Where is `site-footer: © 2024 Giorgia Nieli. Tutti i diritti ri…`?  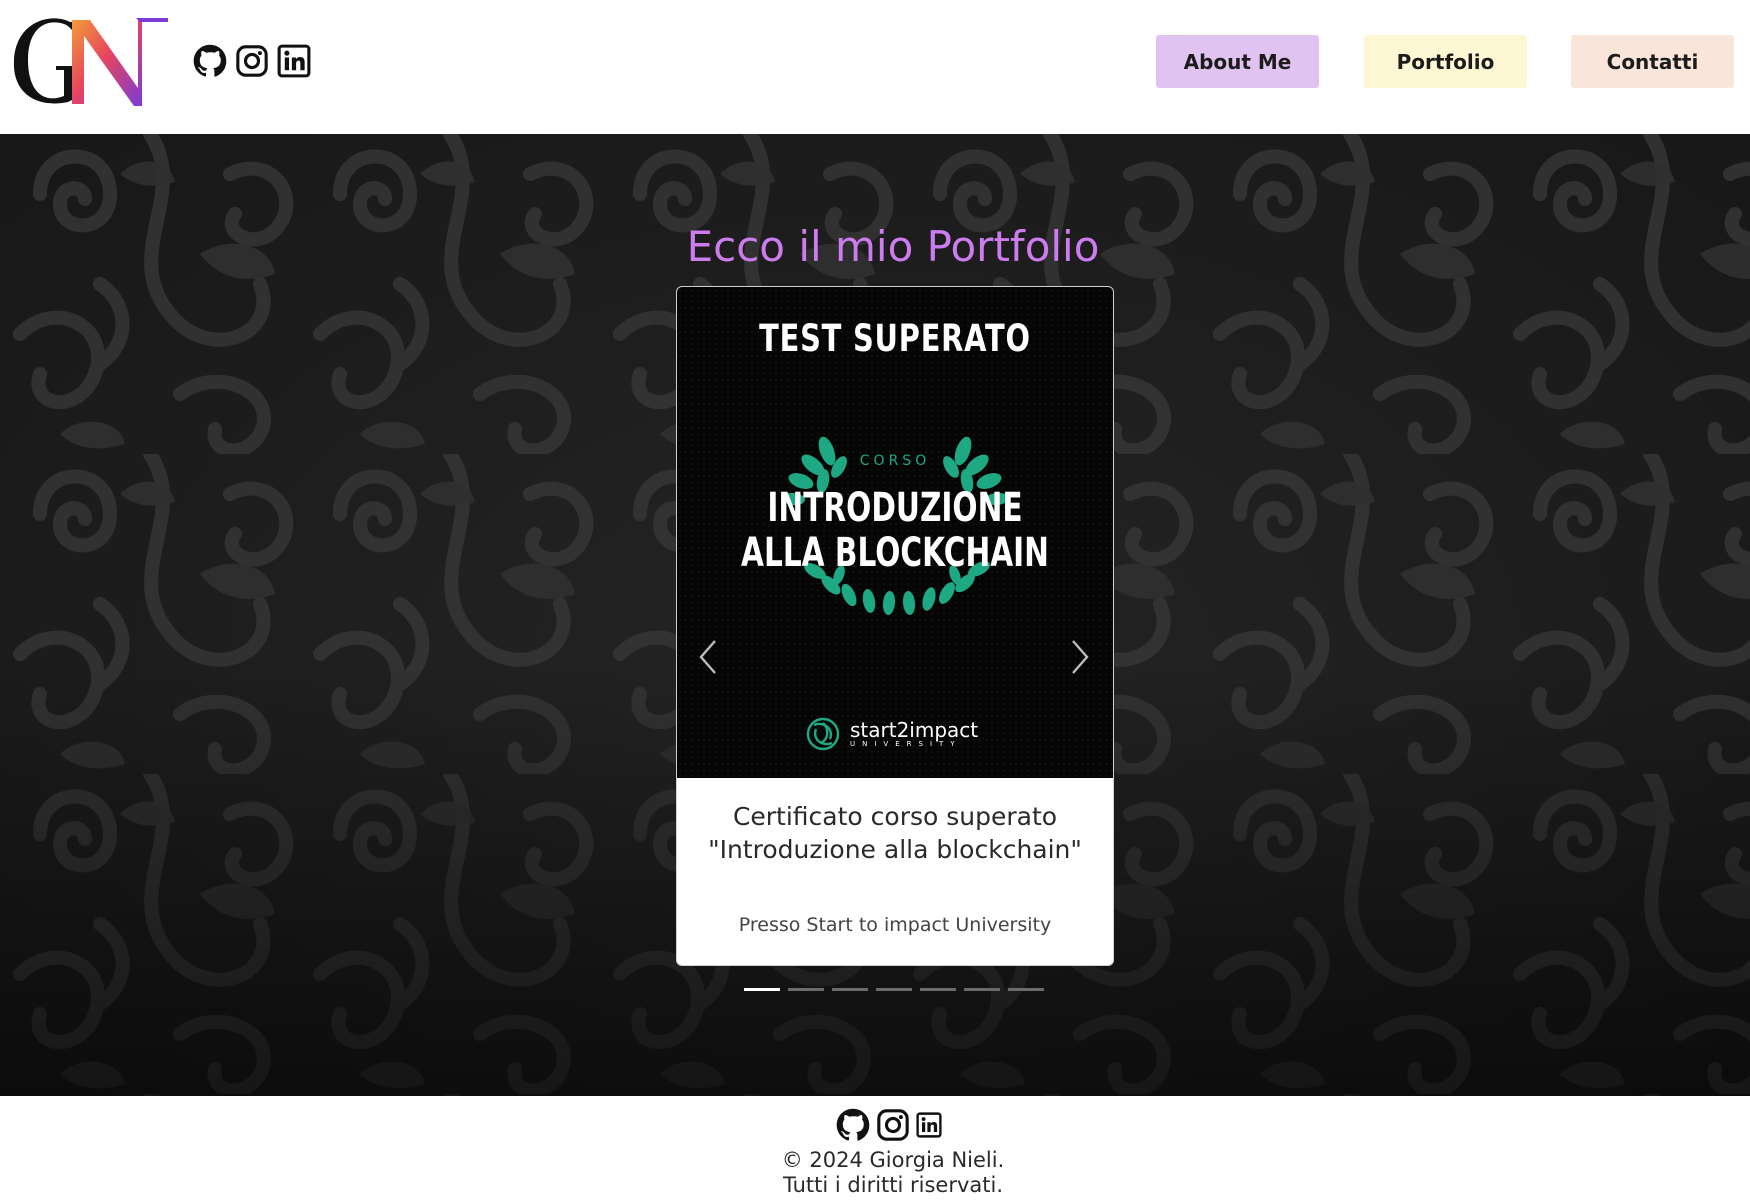
site-footer: © 2024 Giorgia Nieli. Tutti i diritti ri… is located at coordinates (875, 1148).